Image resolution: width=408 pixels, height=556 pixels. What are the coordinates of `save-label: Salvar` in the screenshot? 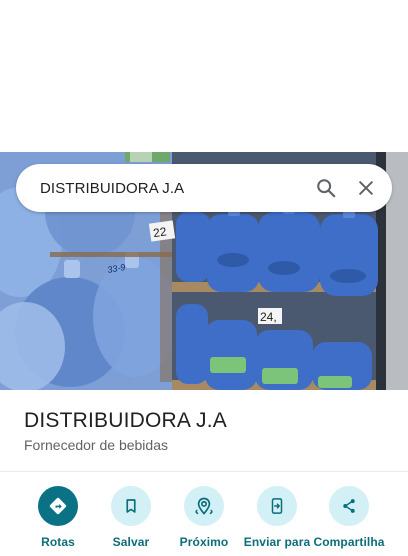 It's located at (131, 542).